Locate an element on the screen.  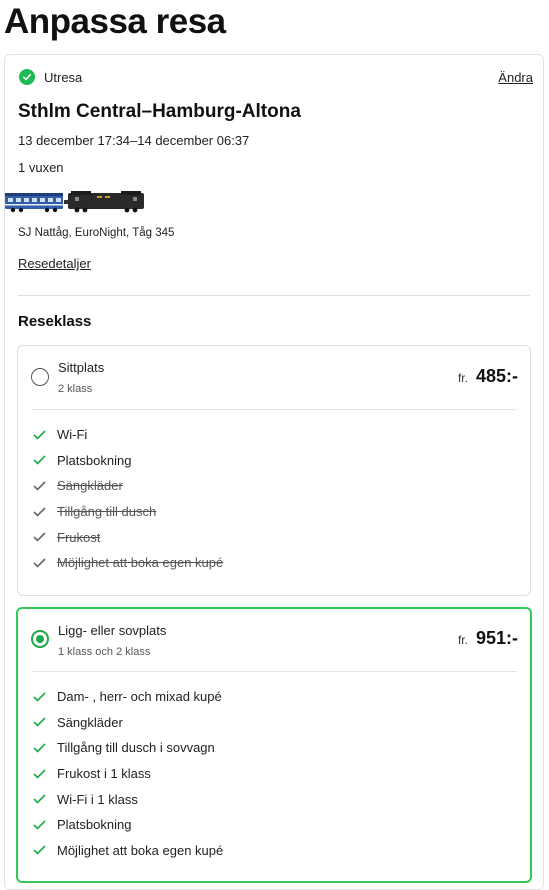
radio-selected-icon is located at coordinates (40, 639).